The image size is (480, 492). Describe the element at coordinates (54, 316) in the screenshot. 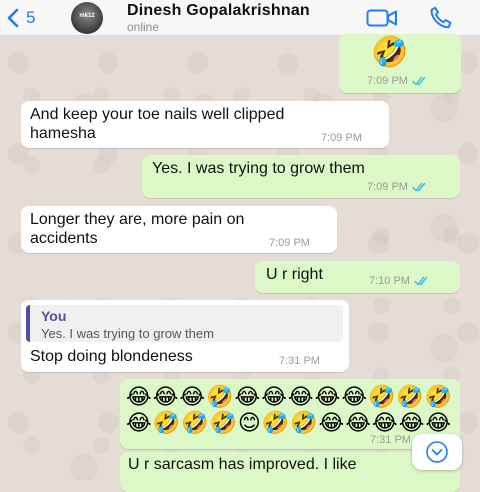

I see `quoted-author: You` at that location.